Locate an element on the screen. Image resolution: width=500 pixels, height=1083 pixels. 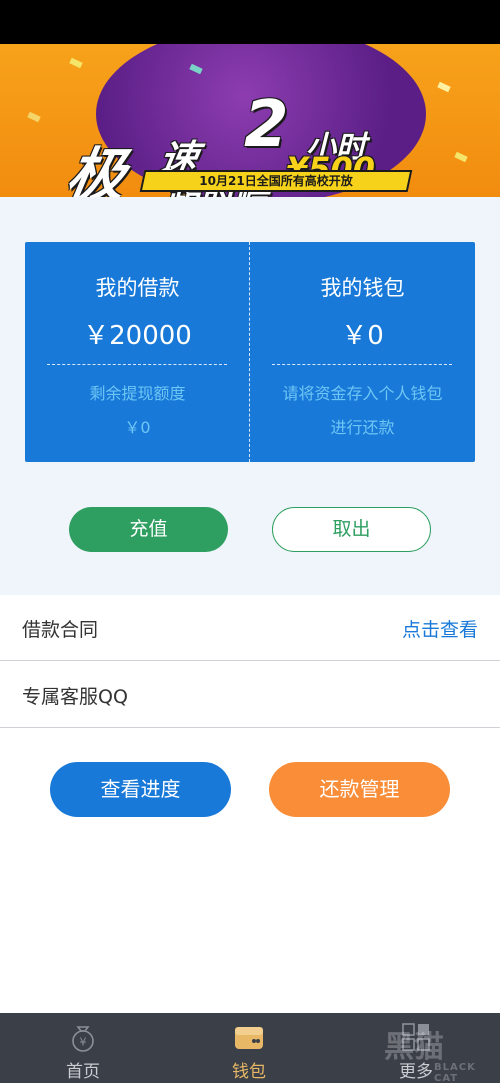
tab-wallet-label: 钱包 is located at coordinates (249, 1072).